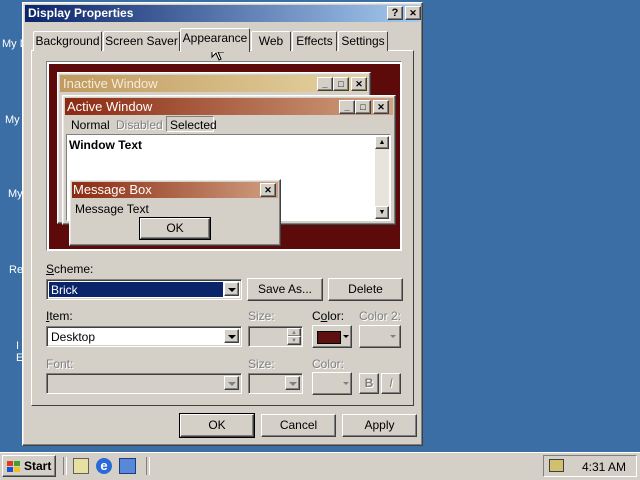 The height and width of the screenshot is (480, 640). Describe the element at coordinates (325, 84) in the screenshot. I see `inactive-minimize-icon: _` at that location.